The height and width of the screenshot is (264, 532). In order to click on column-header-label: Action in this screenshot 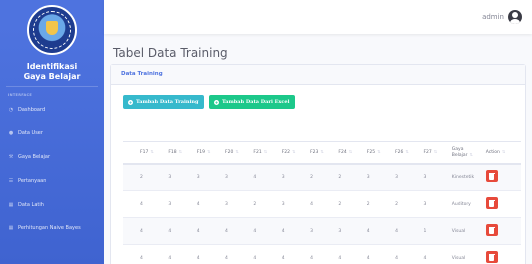, I will do `click(492, 153)`.